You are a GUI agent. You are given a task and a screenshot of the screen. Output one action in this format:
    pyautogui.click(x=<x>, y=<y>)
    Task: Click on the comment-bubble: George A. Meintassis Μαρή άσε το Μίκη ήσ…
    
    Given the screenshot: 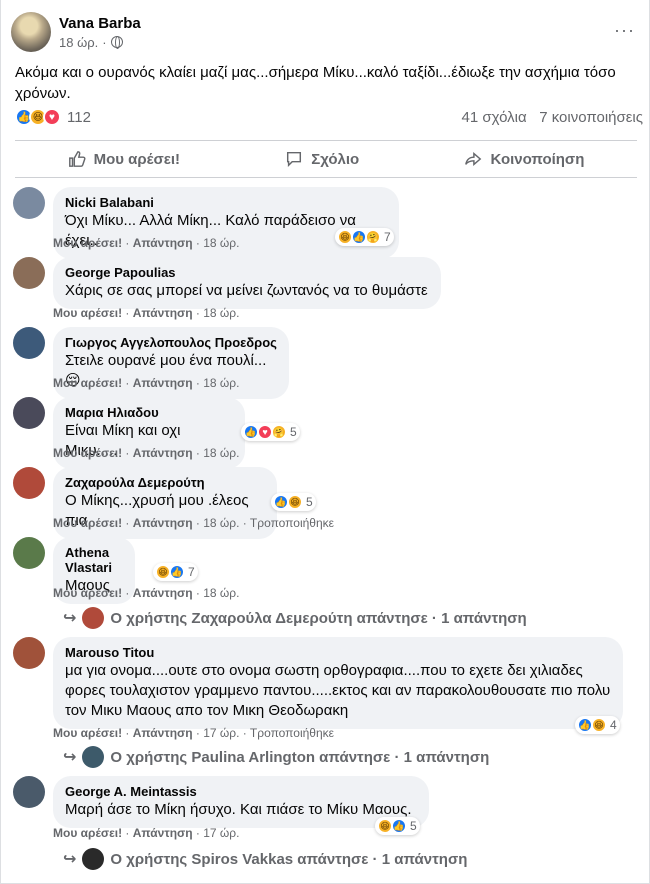 What is the action you would take?
    pyautogui.click(x=241, y=802)
    